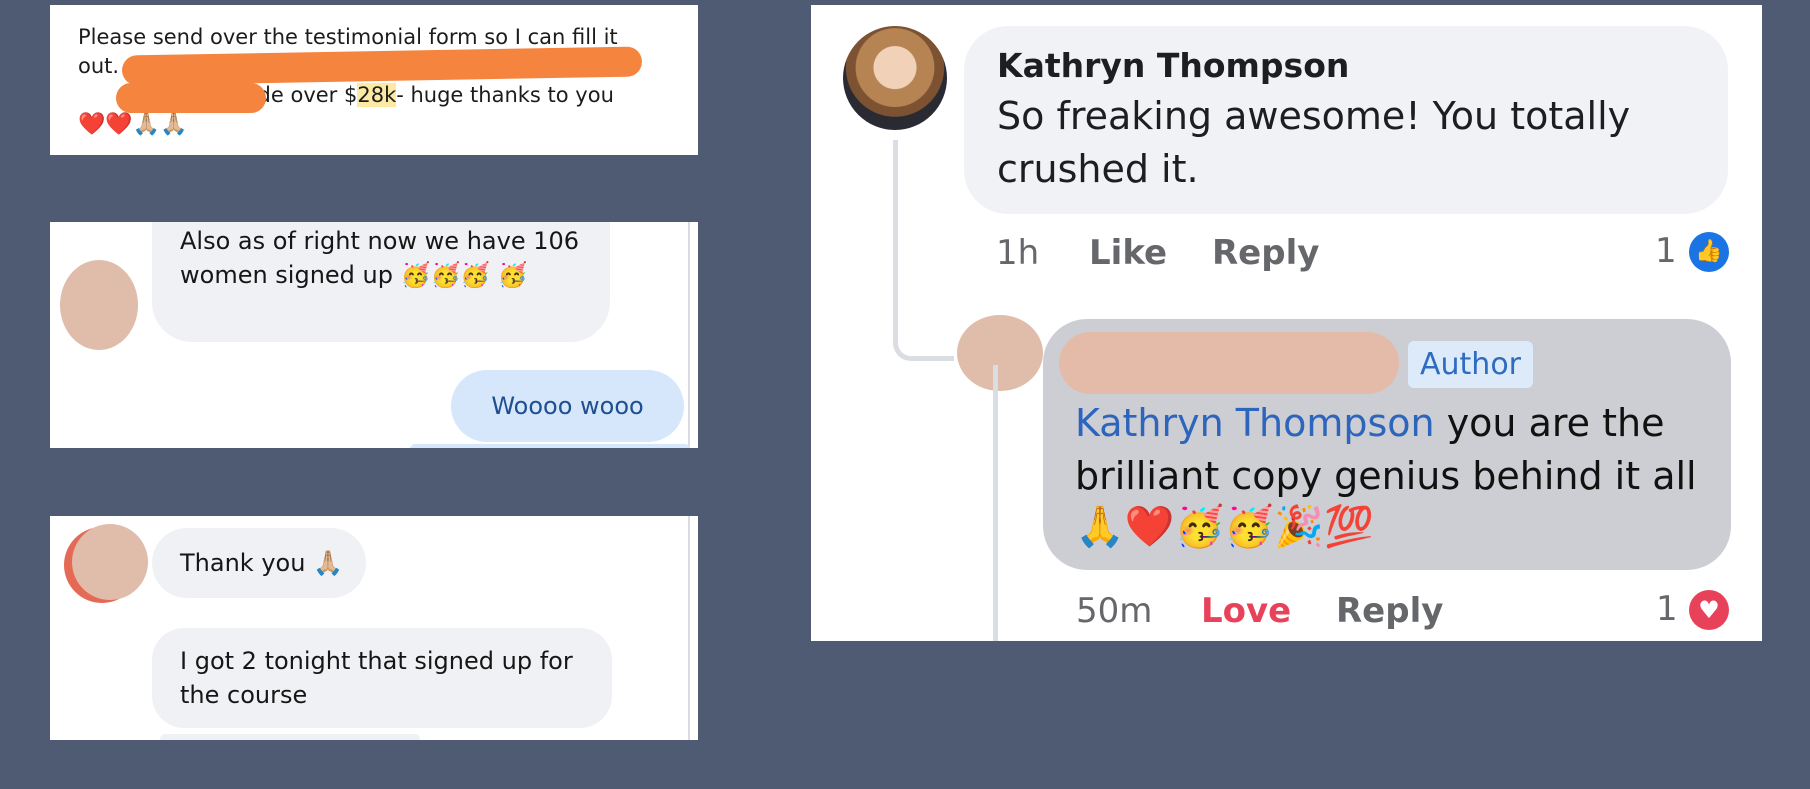 The width and height of the screenshot is (1810, 789). What do you see at coordinates (1389, 611) in the screenshot?
I see `reply-button-2: Reply` at bounding box center [1389, 611].